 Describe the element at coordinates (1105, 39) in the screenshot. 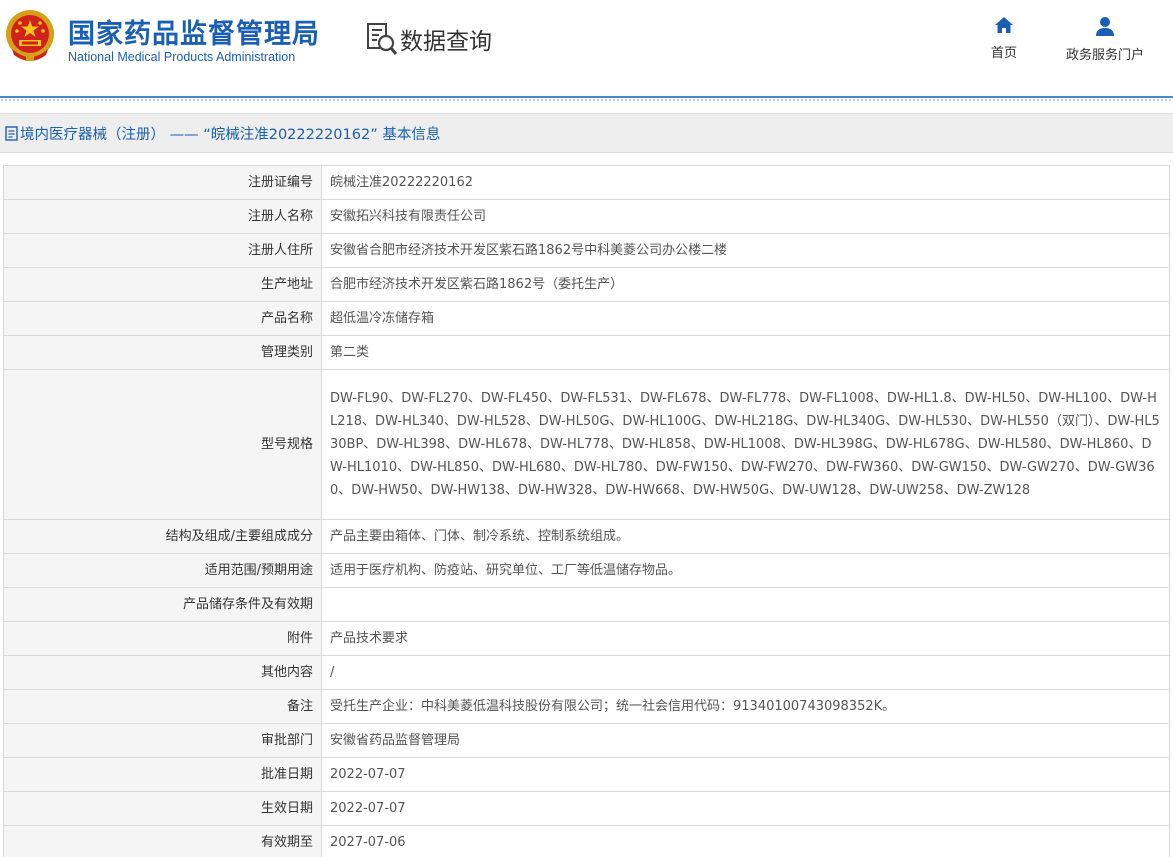

I see `nav-service-portal: 政务服务门户` at that location.